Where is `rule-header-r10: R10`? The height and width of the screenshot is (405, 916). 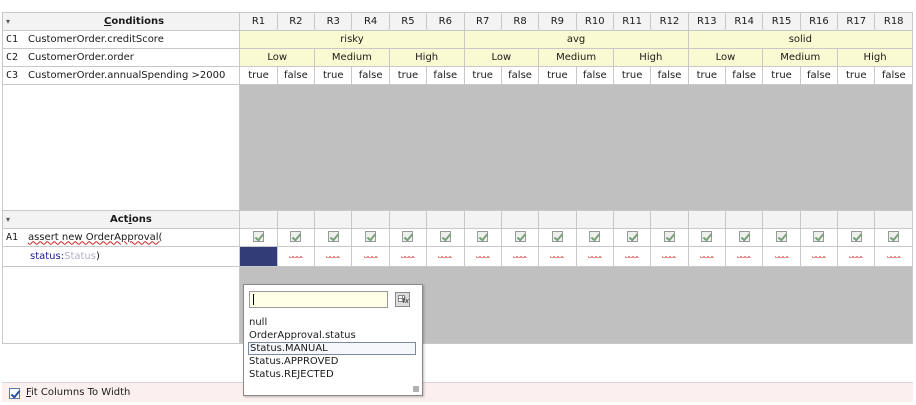 rule-header-r10: R10 is located at coordinates (594, 21).